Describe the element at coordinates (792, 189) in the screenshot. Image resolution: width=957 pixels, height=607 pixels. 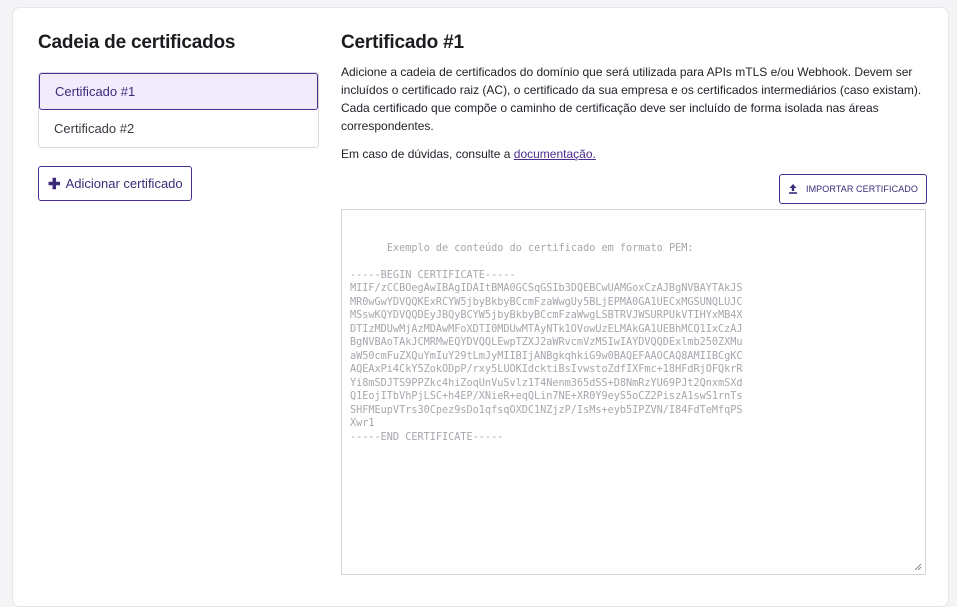
I see `upload-icon` at that location.